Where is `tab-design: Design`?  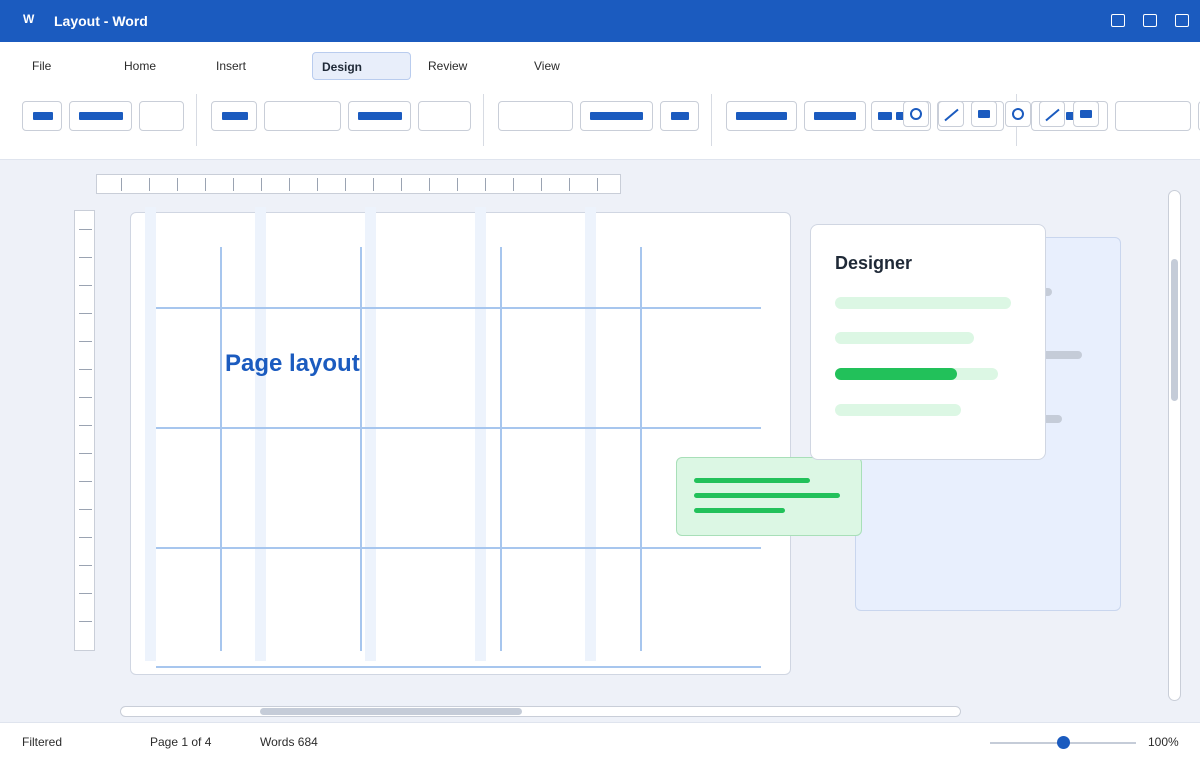 tab-design: Design is located at coordinates (361, 66).